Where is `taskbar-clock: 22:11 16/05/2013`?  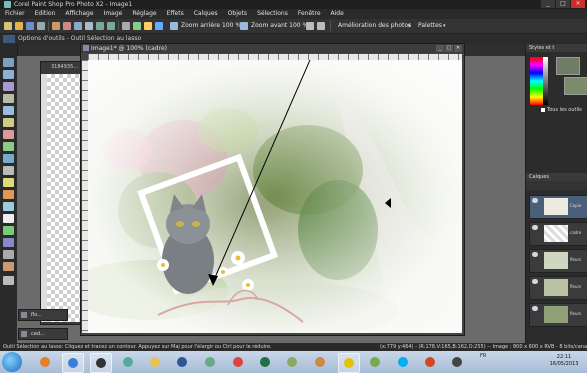 taskbar-clock: 22:11 16/05/2013 is located at coordinates (564, 361).